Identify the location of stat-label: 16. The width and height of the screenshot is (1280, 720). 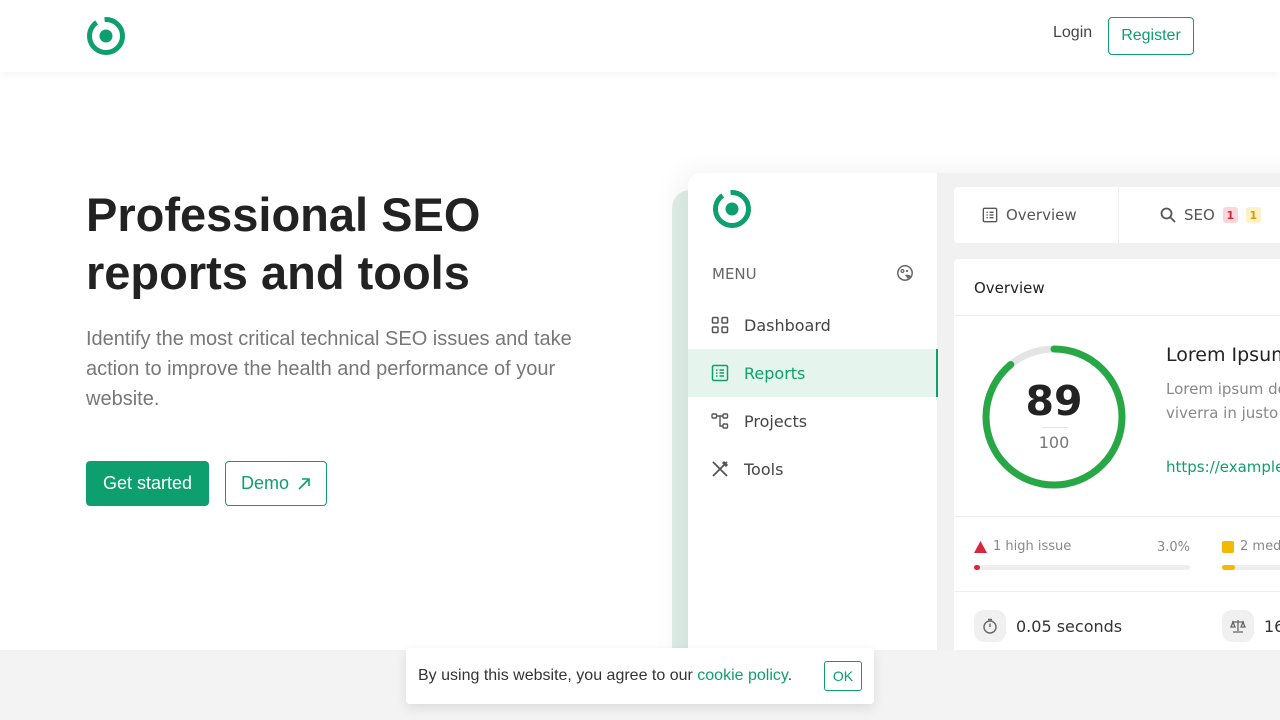
(1272, 626).